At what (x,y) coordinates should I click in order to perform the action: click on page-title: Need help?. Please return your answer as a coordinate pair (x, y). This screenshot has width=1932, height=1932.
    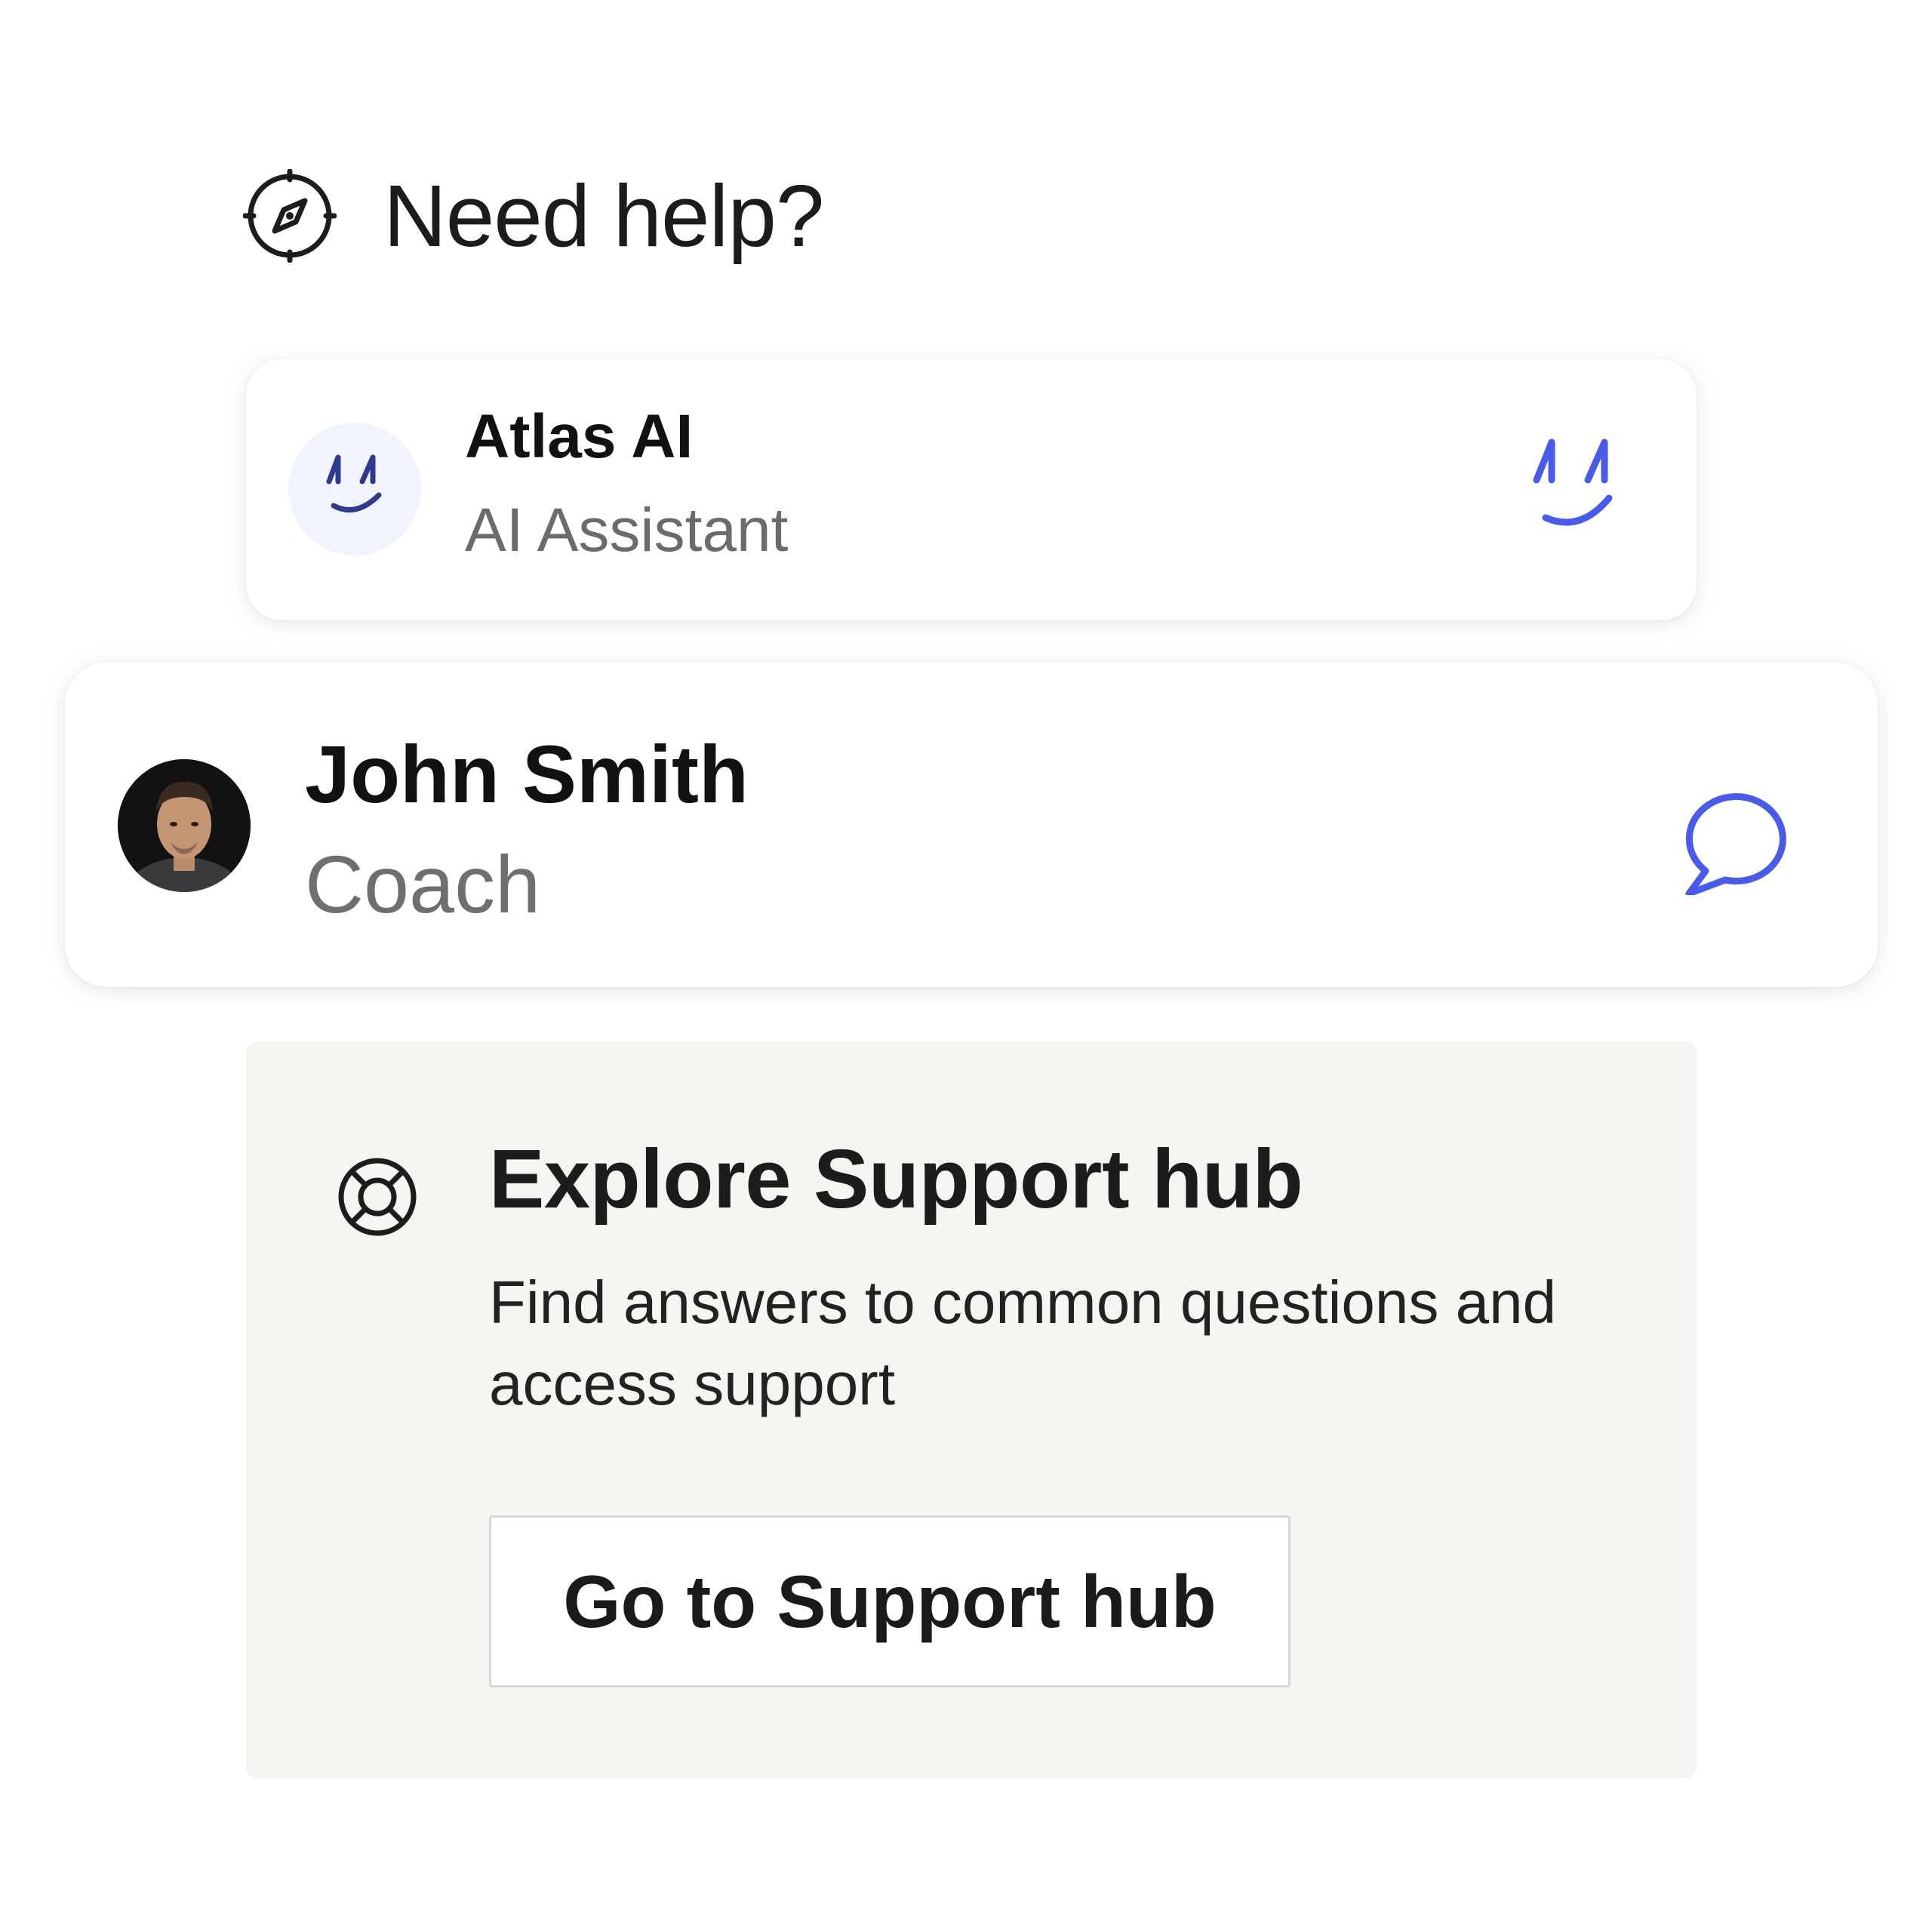
    Looking at the image, I should click on (603, 216).